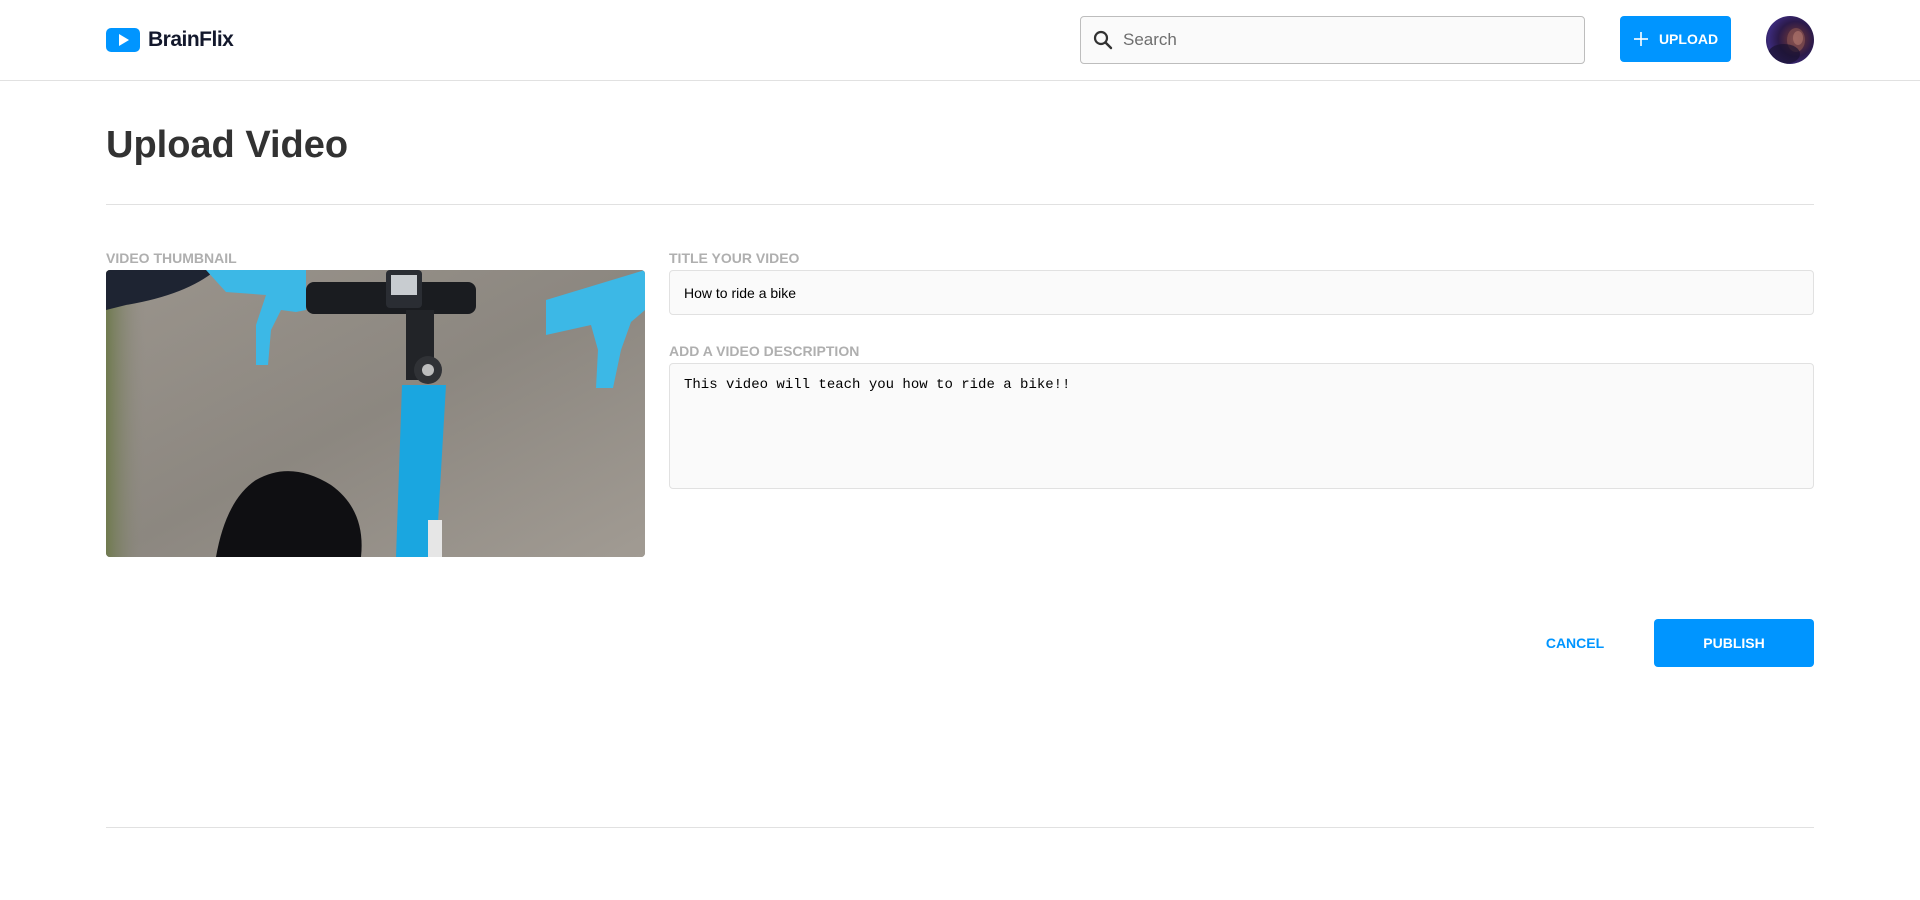 The height and width of the screenshot is (900, 1920). I want to click on brand-name: BrainFlix, so click(191, 39).